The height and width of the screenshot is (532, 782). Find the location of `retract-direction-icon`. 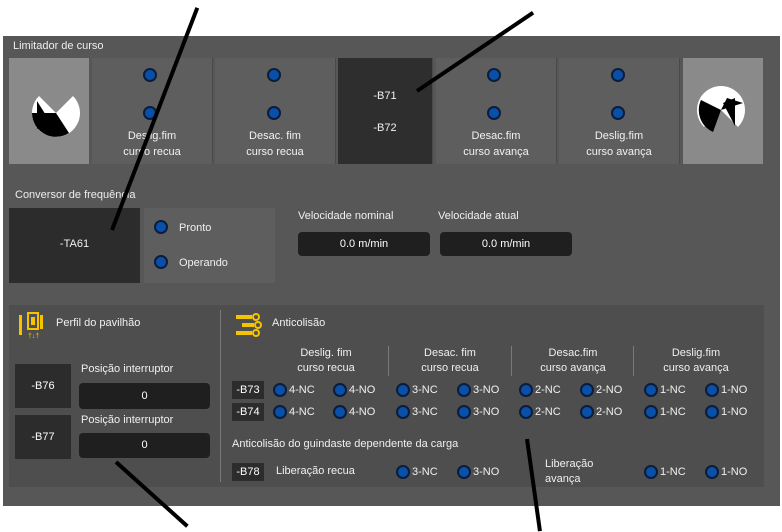

retract-direction-icon is located at coordinates (56, 108).